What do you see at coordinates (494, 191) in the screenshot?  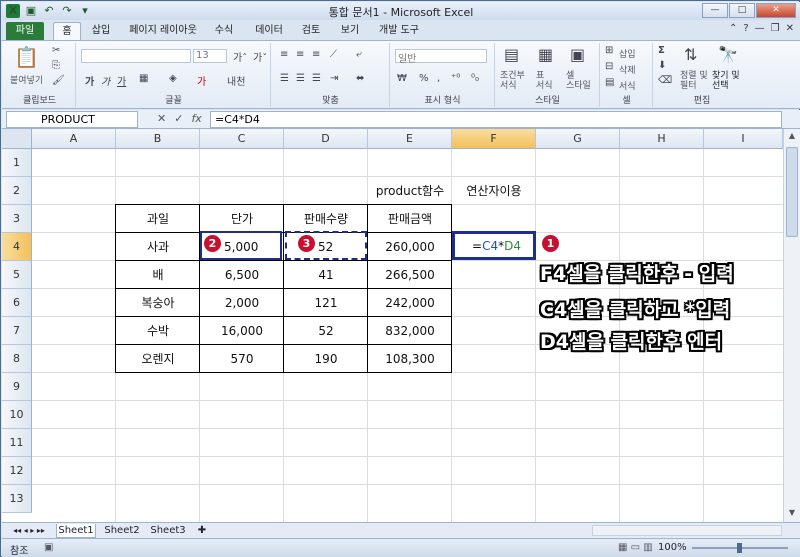 I see `cell-f2: 연산자이용` at bounding box center [494, 191].